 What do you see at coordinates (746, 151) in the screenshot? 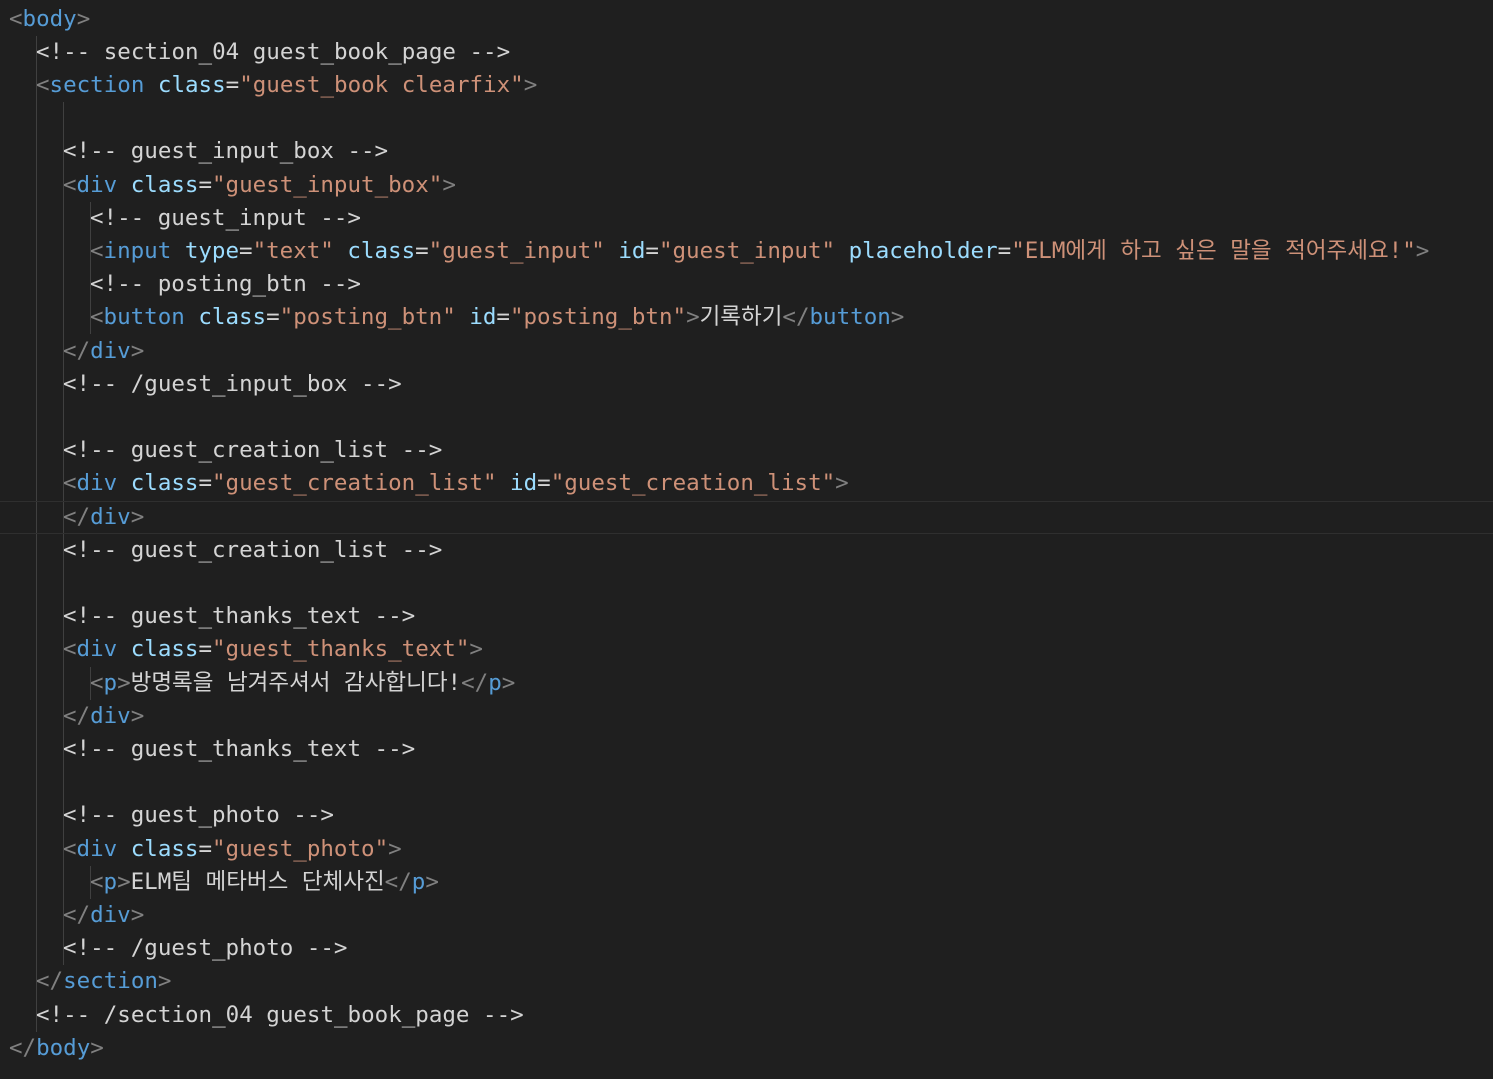
I see `code-line: <!-- guest_input_box -->` at bounding box center [746, 151].